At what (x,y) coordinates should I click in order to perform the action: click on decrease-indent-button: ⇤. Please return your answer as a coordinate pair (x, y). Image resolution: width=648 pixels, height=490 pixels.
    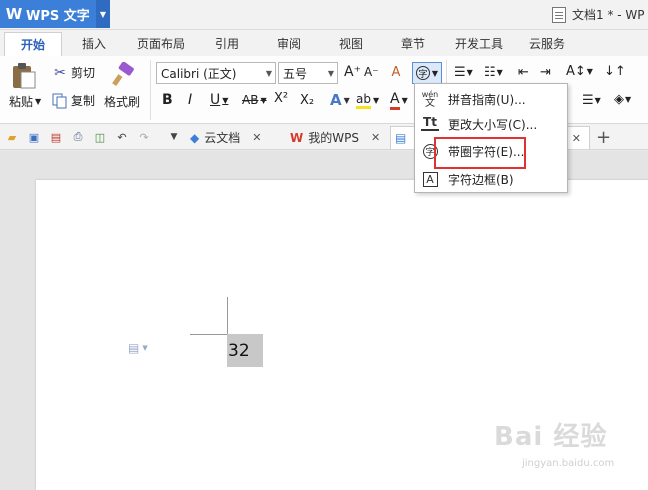
    Looking at the image, I should click on (523, 72).